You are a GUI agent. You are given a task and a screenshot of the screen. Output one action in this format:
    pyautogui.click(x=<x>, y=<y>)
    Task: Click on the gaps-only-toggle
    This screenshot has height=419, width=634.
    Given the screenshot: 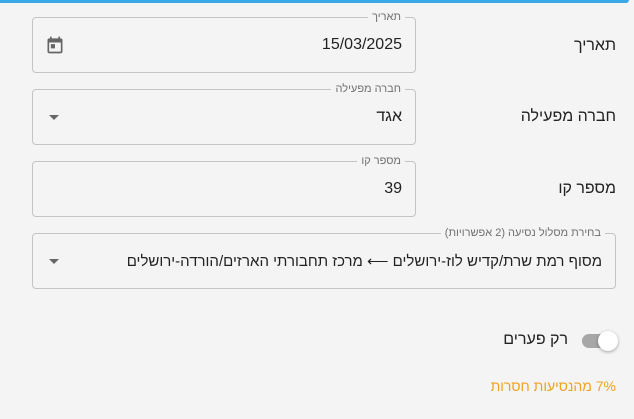 What is the action you would take?
    pyautogui.click(x=599, y=341)
    